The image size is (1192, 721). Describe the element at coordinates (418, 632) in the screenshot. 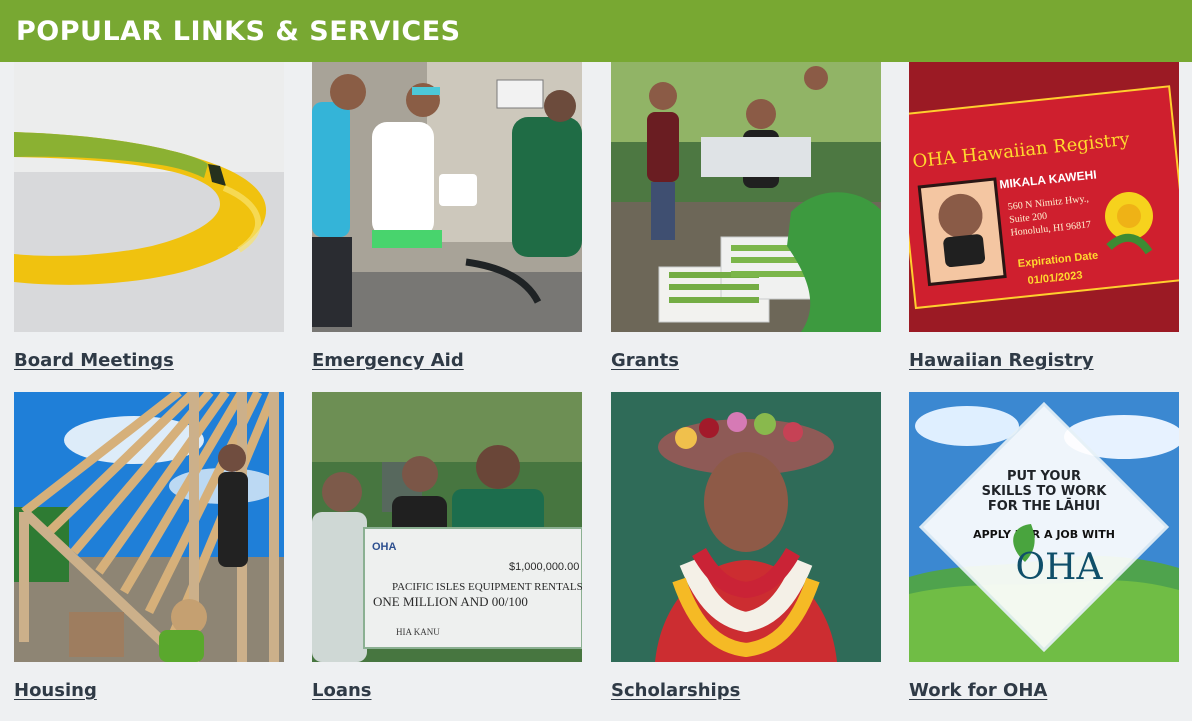

I see `loans-check-memo: HIA KANU` at that location.